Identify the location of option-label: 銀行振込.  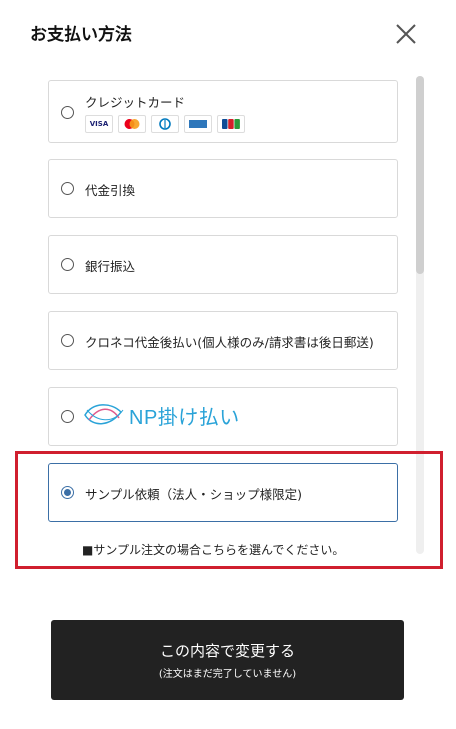
(110, 266).